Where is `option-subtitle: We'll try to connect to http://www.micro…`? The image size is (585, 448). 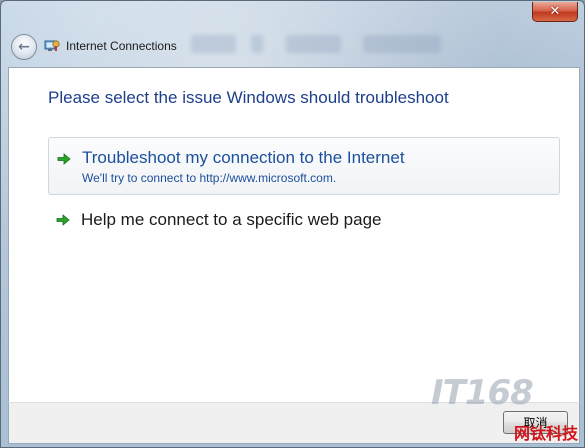 option-subtitle: We'll try to connect to http://www.micro… is located at coordinates (209, 178).